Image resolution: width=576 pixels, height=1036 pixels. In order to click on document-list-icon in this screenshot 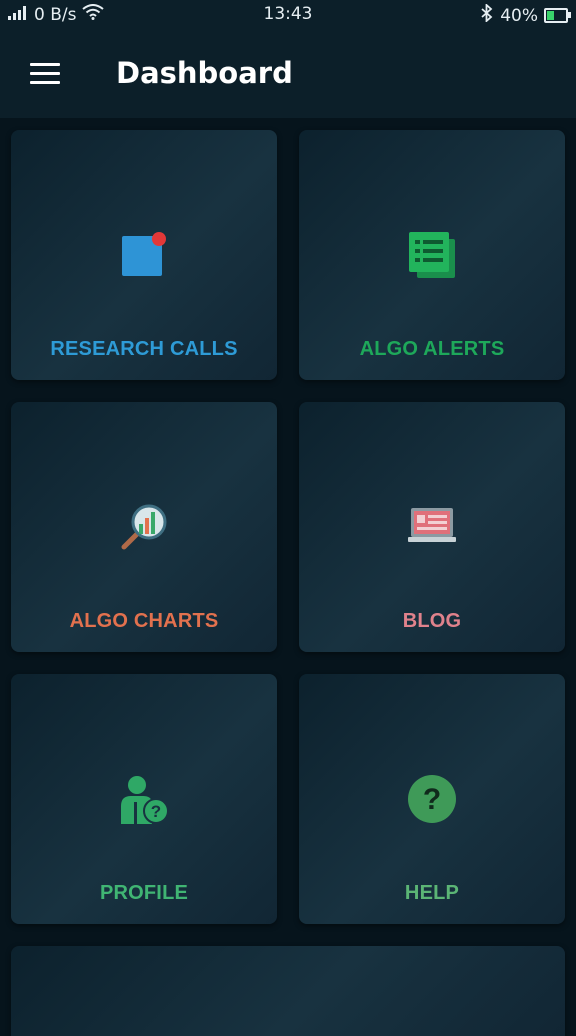, I will do `click(432, 255)`.